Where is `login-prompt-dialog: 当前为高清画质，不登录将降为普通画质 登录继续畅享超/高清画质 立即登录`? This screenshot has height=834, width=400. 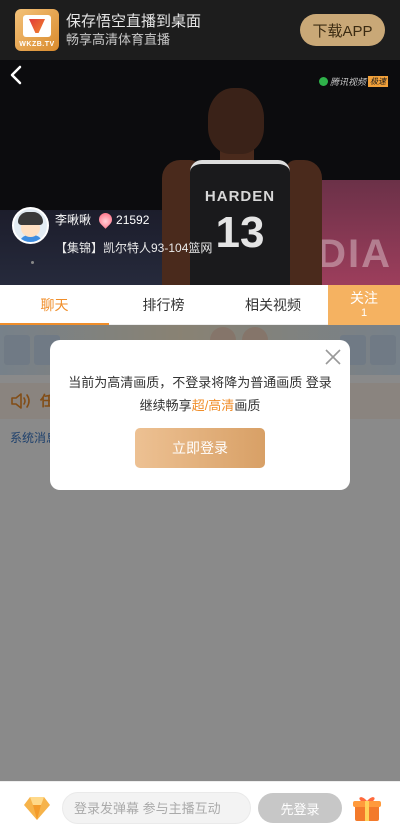
login-prompt-dialog: 当前为高清画质，不登录将降为普通画质 登录继续畅享超/高清画质 立即登录 is located at coordinates (200, 415).